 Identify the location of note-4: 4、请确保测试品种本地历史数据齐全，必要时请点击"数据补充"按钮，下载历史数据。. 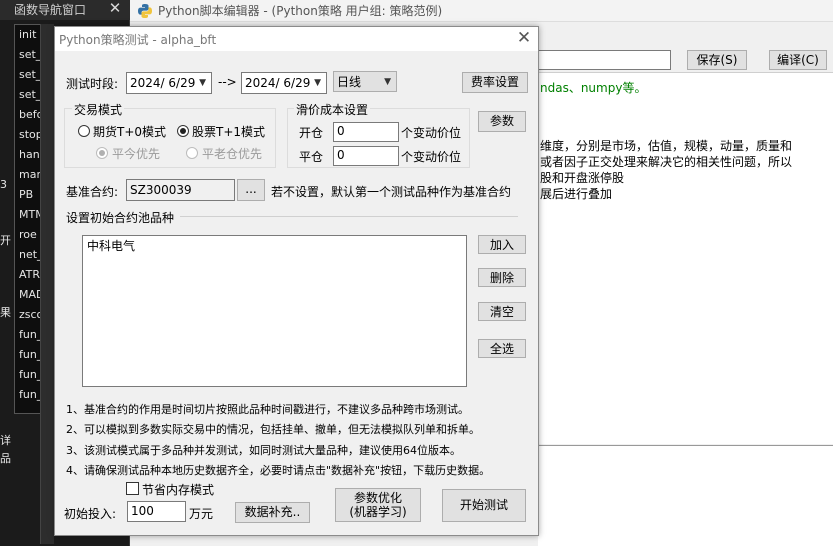
(278, 470).